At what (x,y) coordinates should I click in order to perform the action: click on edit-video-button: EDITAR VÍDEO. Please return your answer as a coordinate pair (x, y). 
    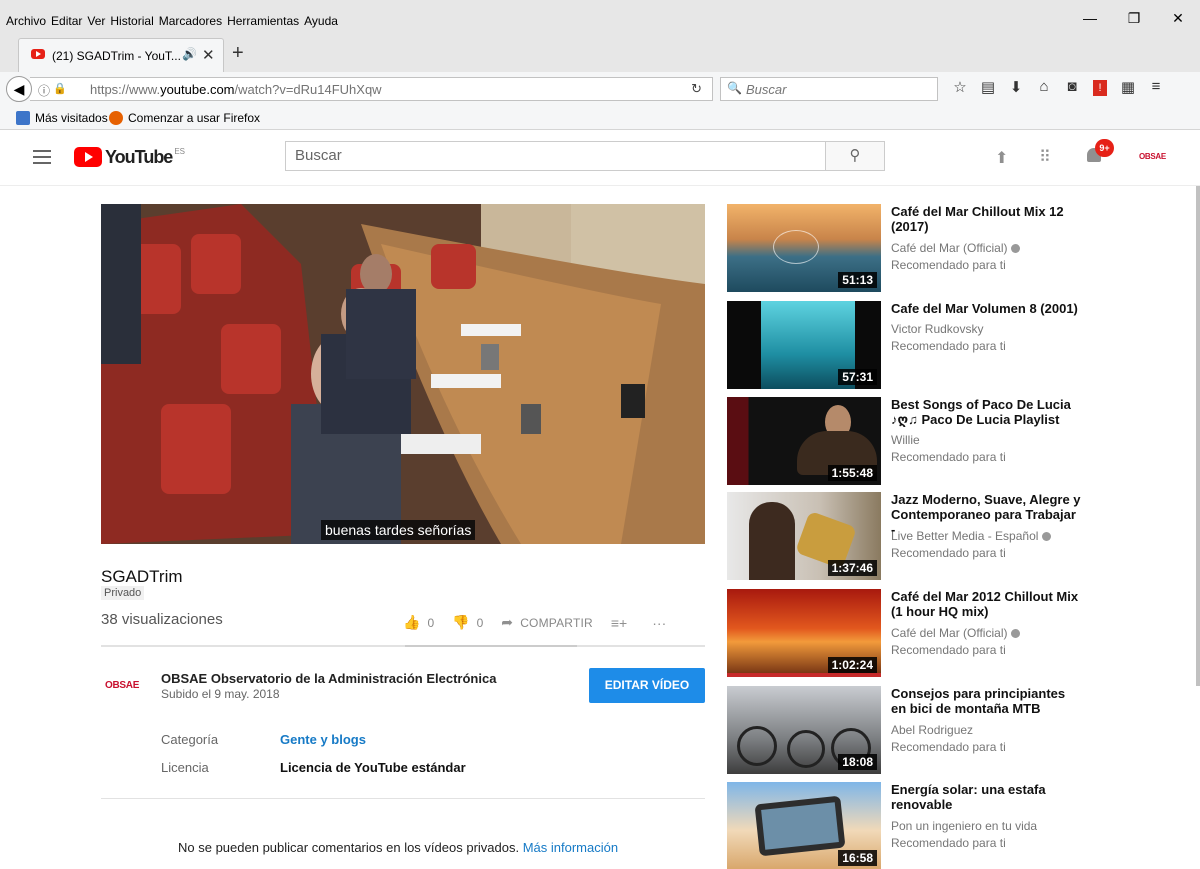
    Looking at the image, I should click on (647, 685).